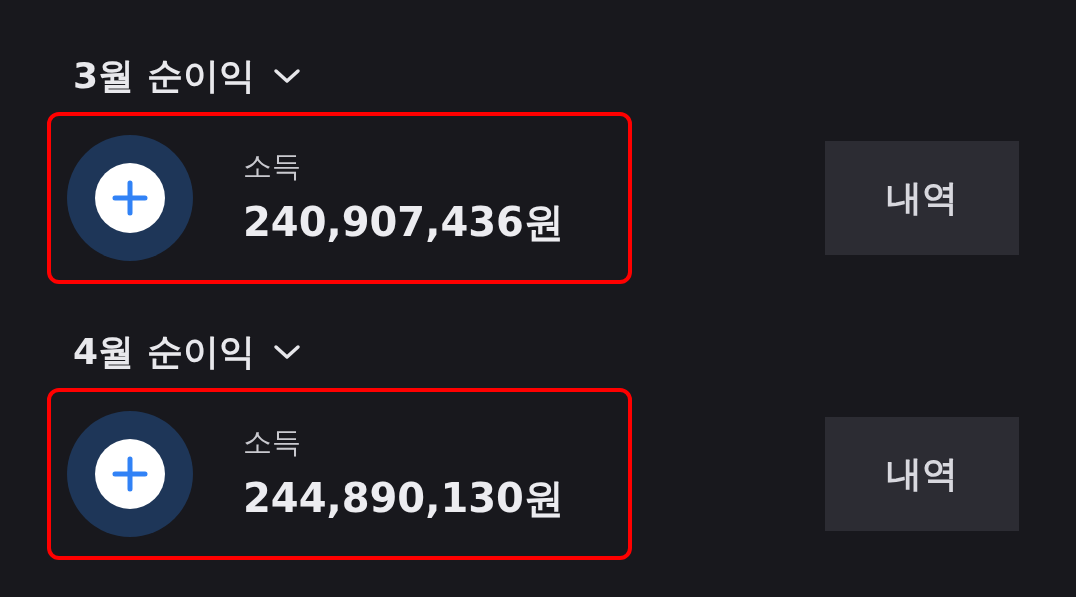 Image resolution: width=1076 pixels, height=597 pixels. What do you see at coordinates (164, 351) in the screenshot?
I see `section-title: 4월 순이익` at bounding box center [164, 351].